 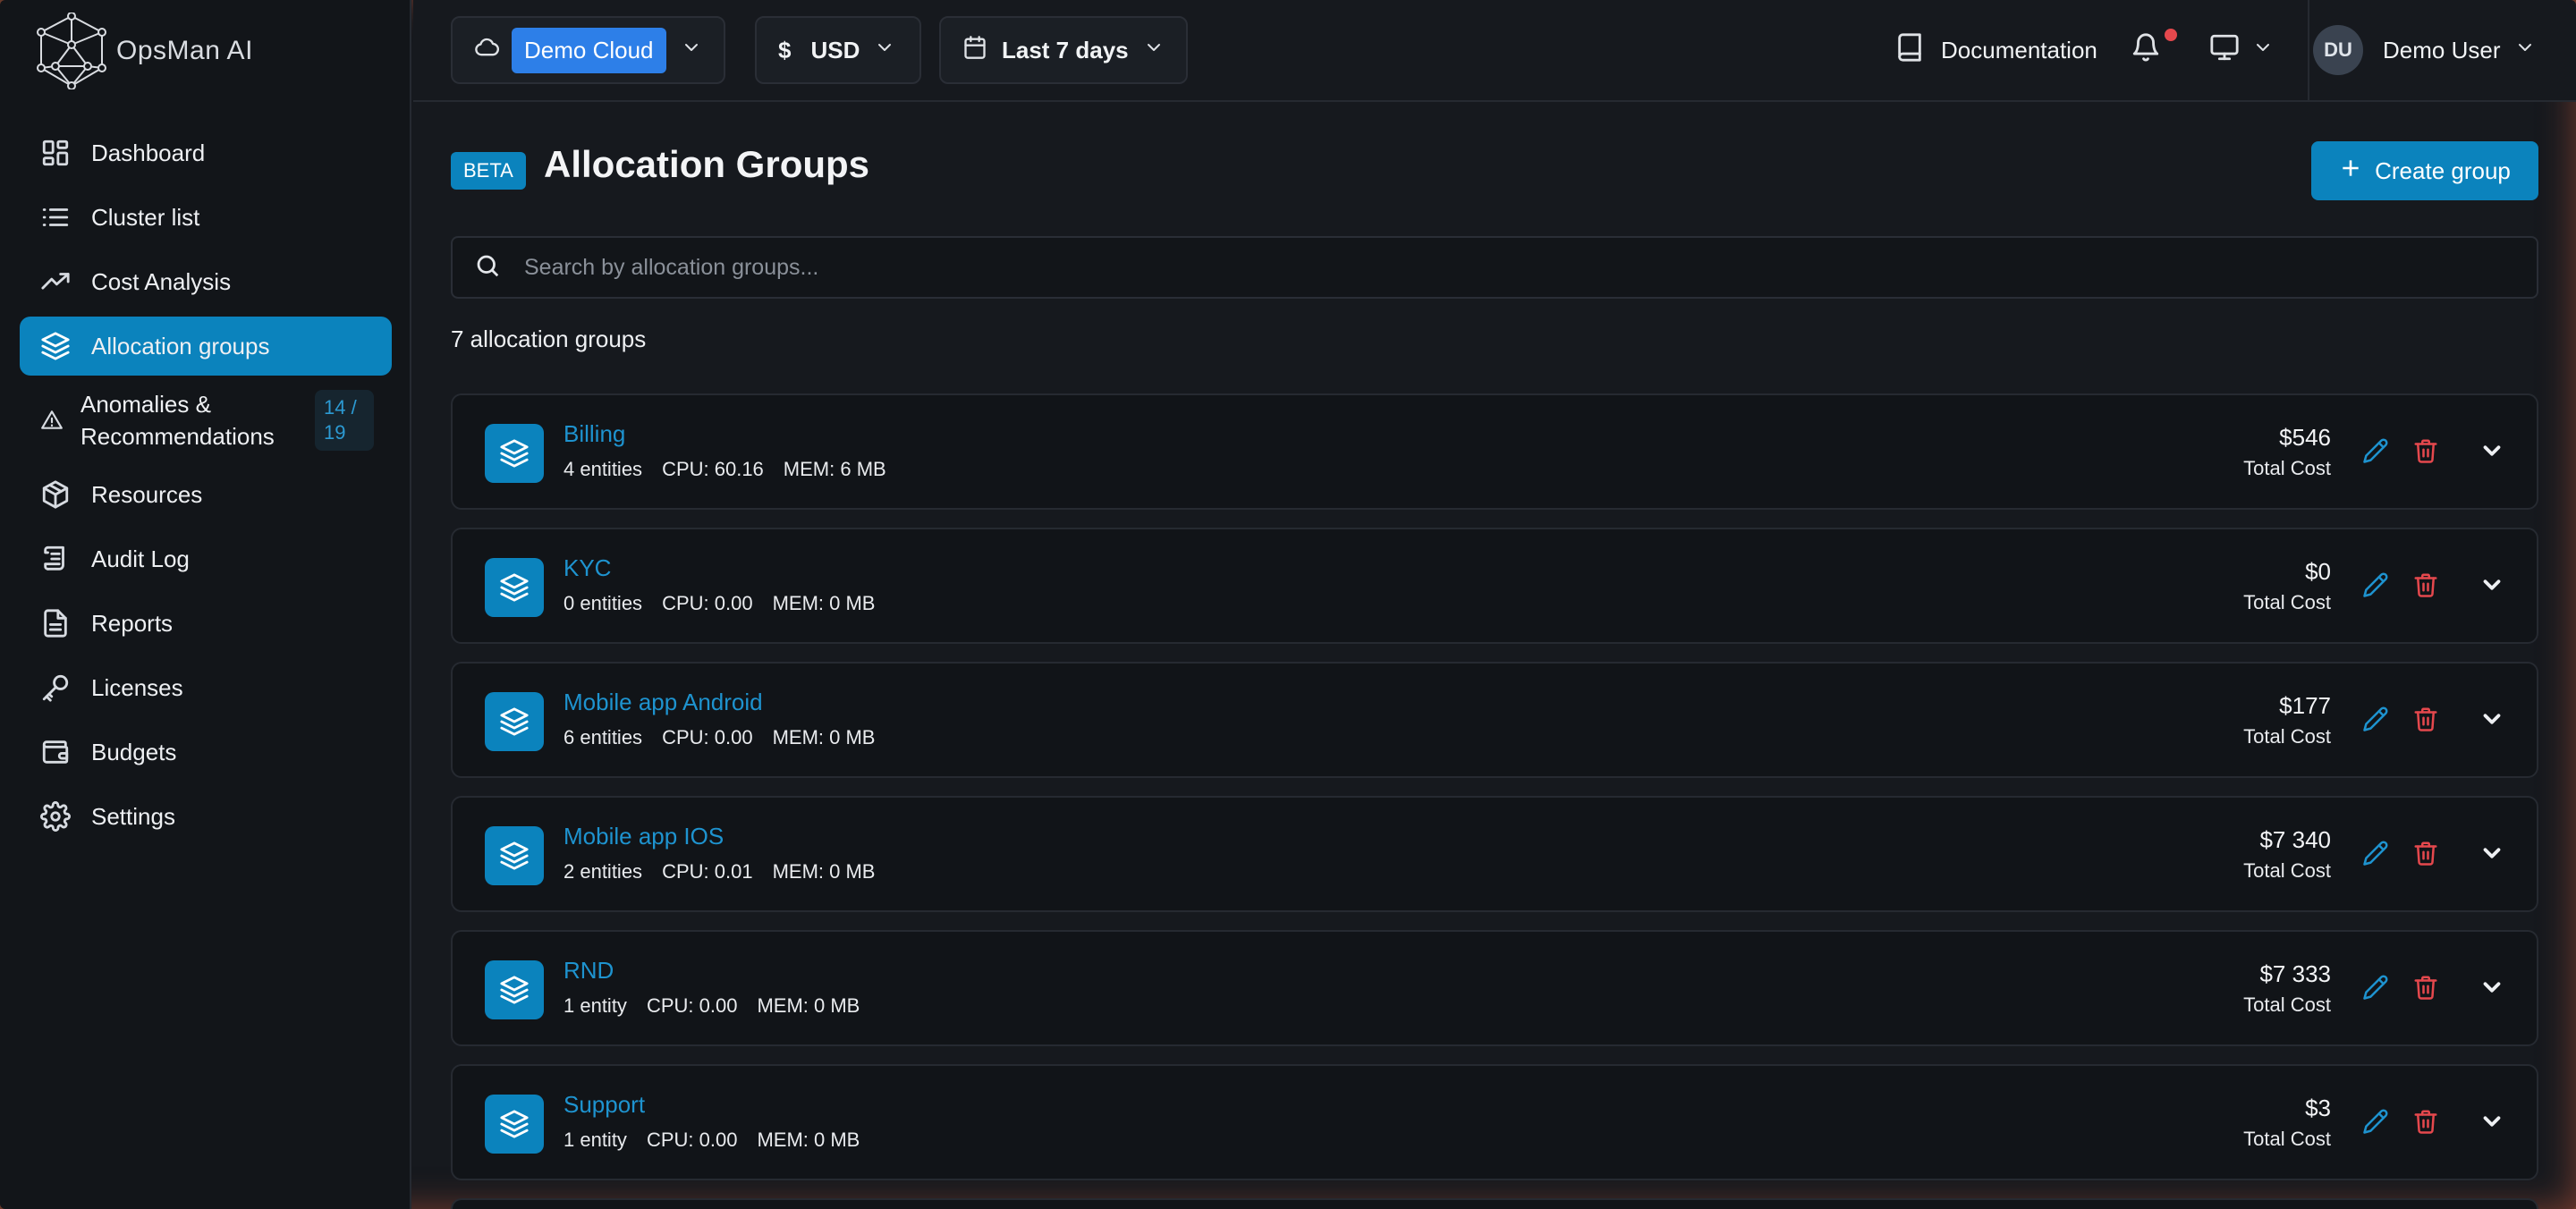 I want to click on search-input, so click(x=1530, y=267).